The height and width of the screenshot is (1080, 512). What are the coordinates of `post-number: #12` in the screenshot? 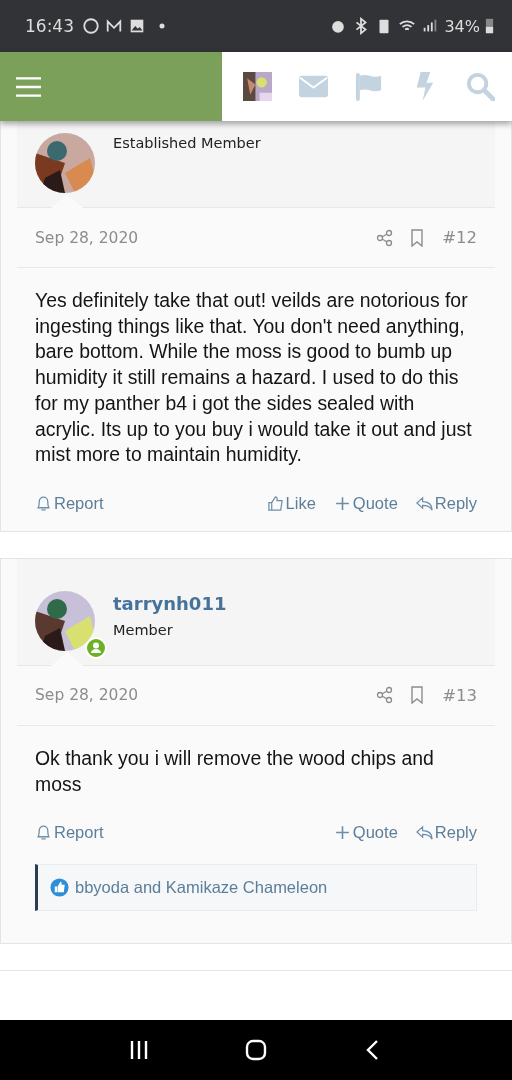 It's located at (459, 237).